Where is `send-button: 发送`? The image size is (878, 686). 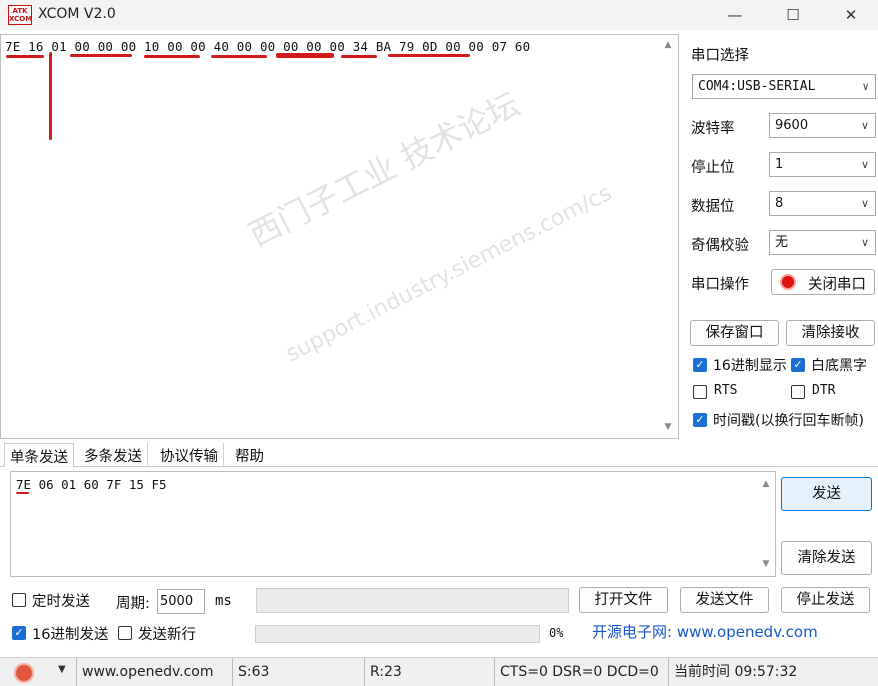
send-button: 发送 is located at coordinates (826, 494).